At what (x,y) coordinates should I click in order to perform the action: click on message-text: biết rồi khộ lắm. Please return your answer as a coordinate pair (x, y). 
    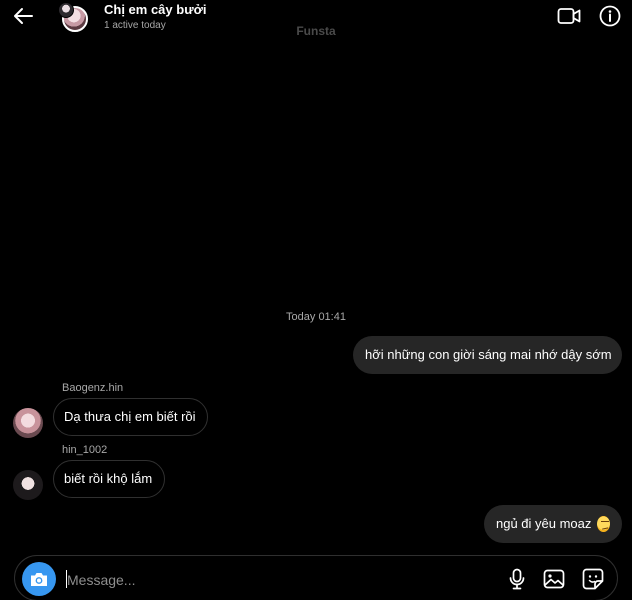
    Looking at the image, I should click on (108, 478).